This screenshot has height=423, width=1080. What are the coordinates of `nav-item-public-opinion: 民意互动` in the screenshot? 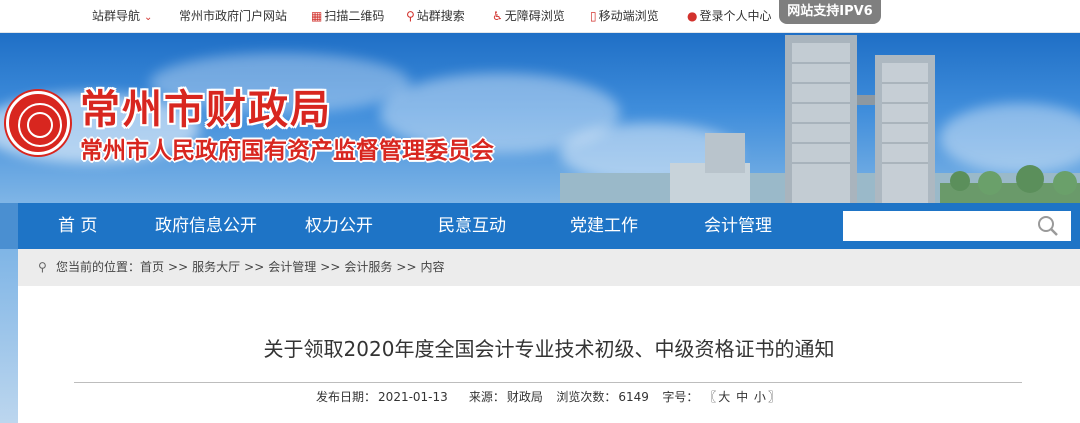 It's located at (472, 226).